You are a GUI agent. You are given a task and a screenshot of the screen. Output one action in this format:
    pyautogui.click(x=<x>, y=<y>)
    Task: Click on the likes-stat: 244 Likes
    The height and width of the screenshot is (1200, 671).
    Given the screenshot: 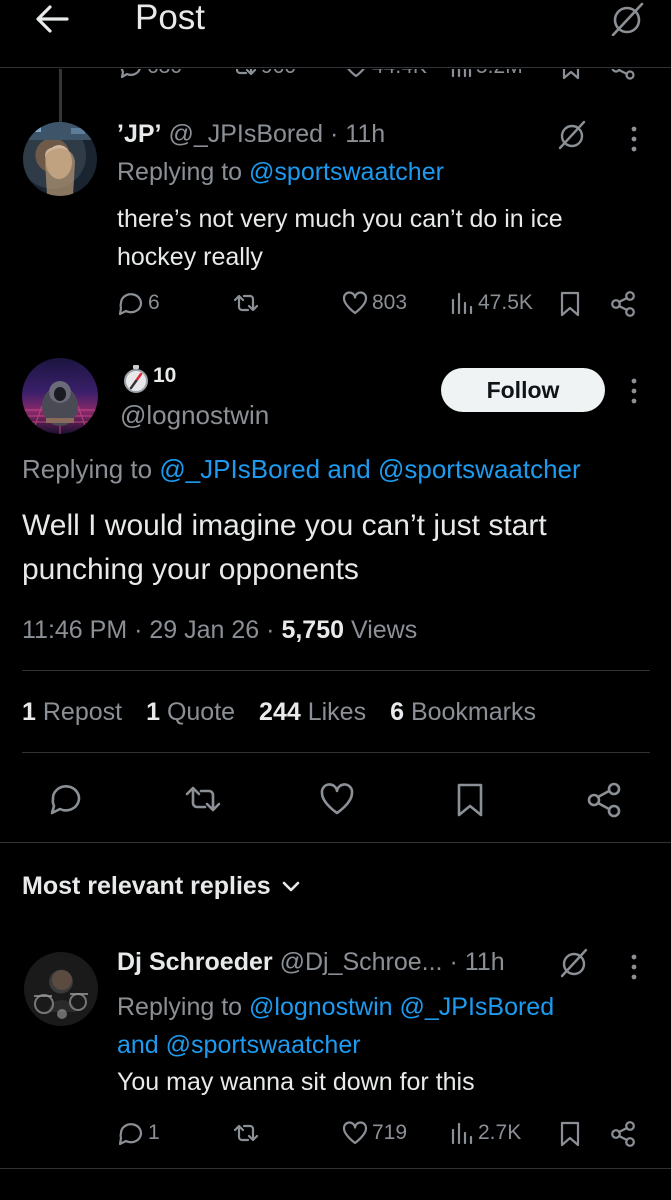 What is the action you would take?
    pyautogui.click(x=312, y=712)
    